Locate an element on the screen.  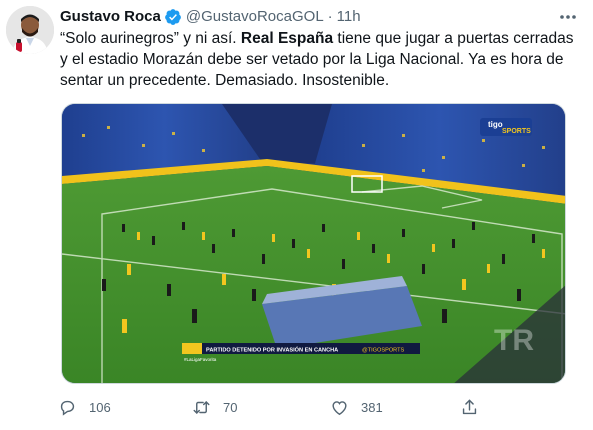
avatar is located at coordinates (30, 30).